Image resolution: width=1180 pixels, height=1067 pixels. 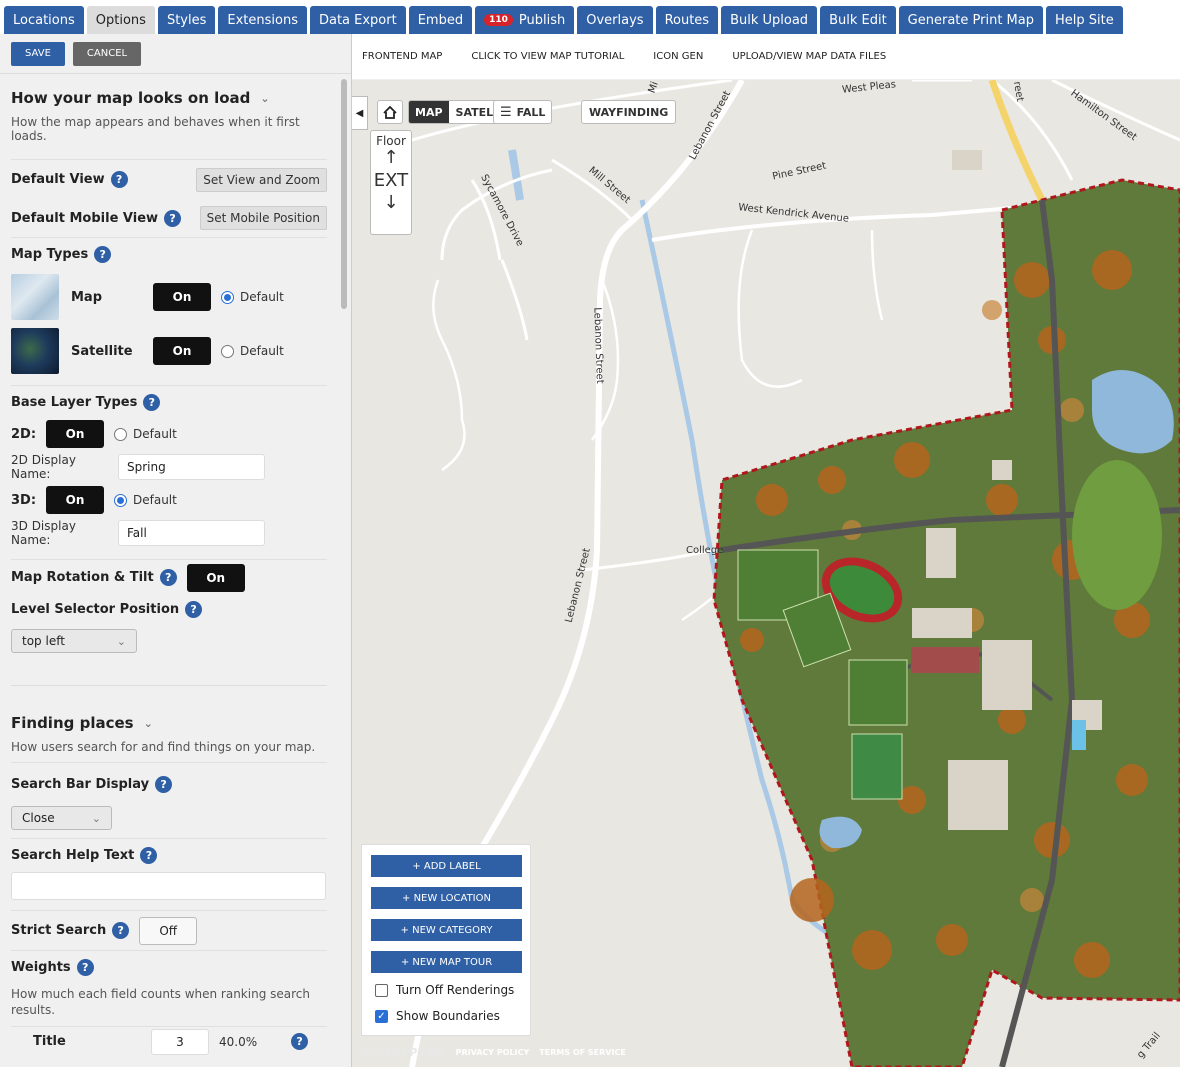 I want to click on terms-link: TERMS OF SERVICE, so click(x=582, y=1052).